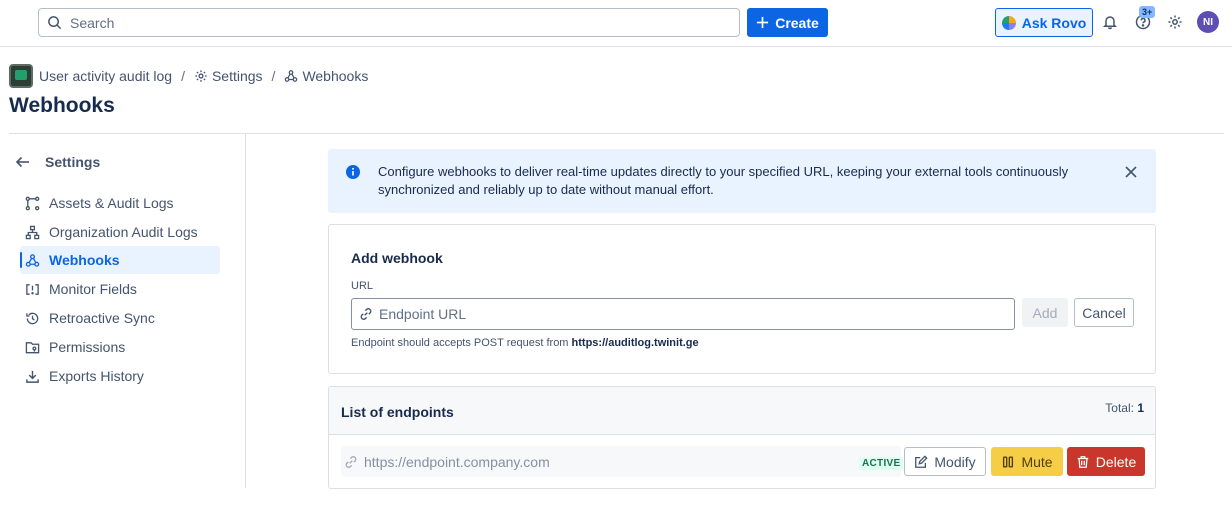 The height and width of the screenshot is (525, 1232). I want to click on modify-label: Modify, so click(955, 461).